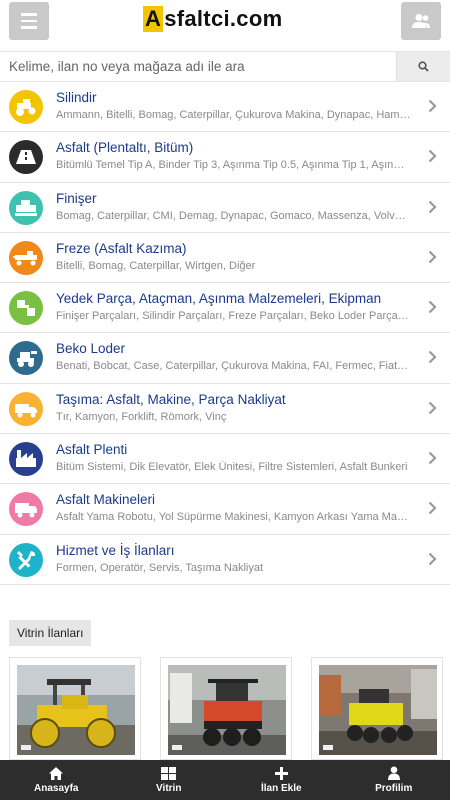 The width and height of the screenshot is (450, 800). Describe the element at coordinates (29, 14) in the screenshot. I see `hamburger-icon` at that location.